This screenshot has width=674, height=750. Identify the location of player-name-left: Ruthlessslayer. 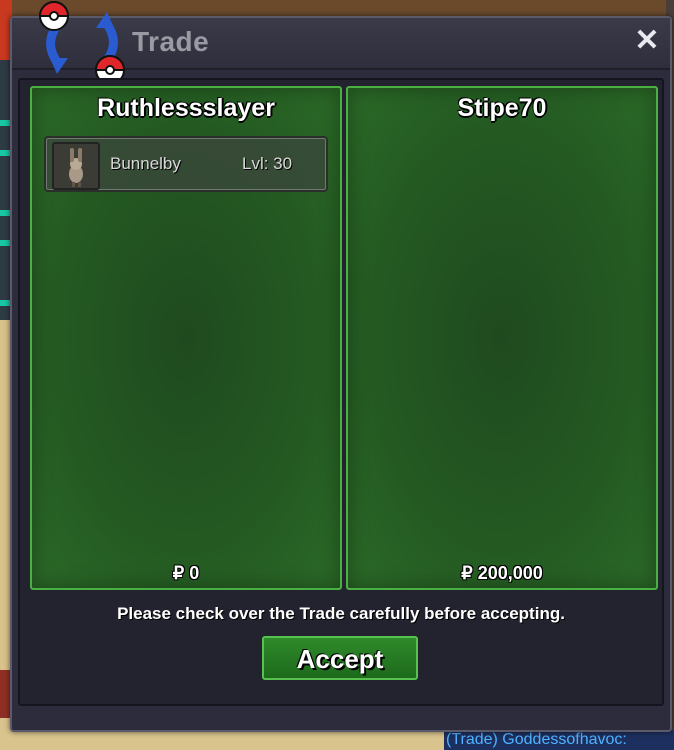
(186, 108).